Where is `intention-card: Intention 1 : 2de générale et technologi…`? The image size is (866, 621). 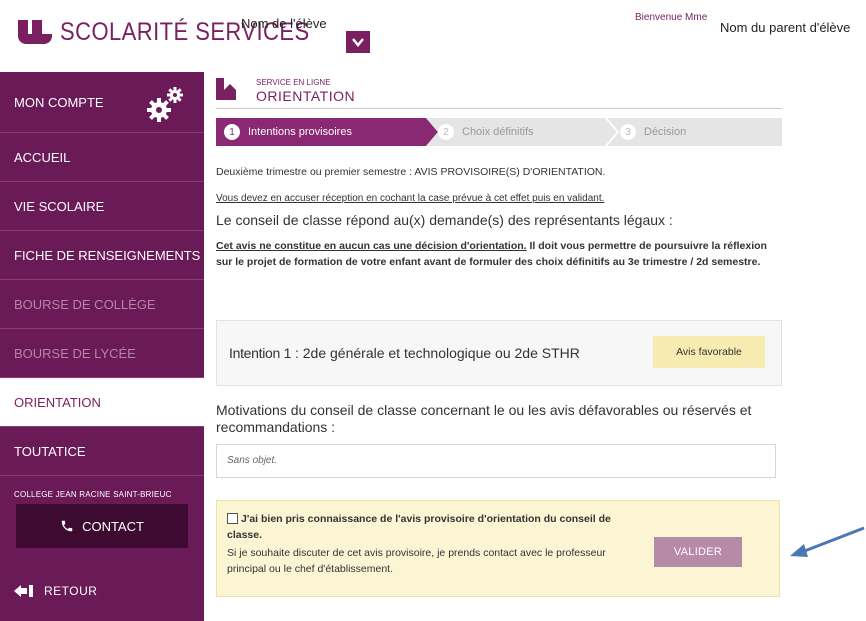
intention-card: Intention 1 : 2de générale et technologi… is located at coordinates (499, 353).